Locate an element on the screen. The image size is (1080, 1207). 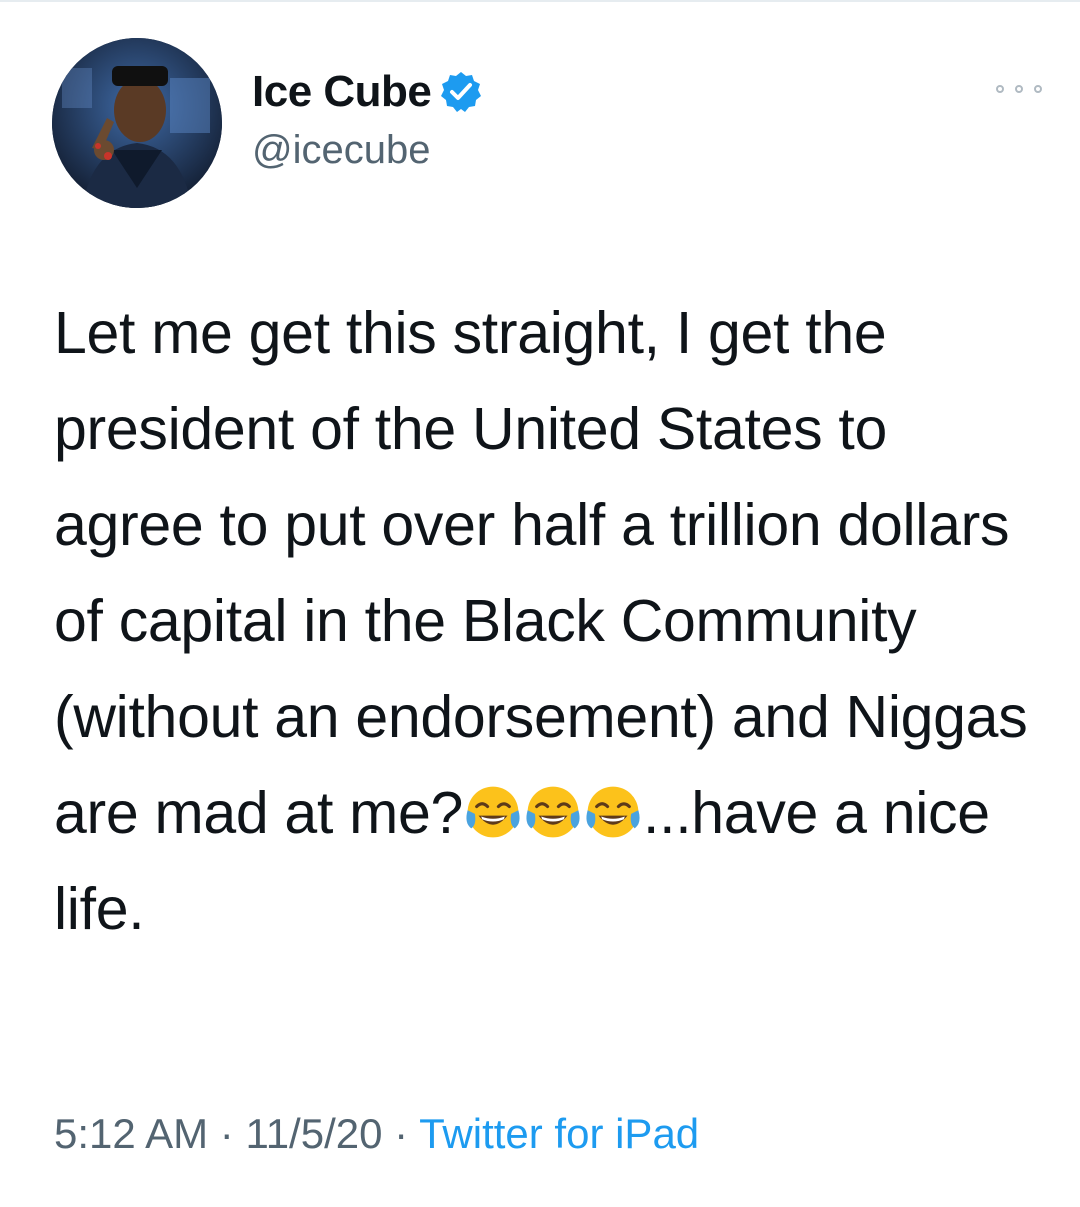
top-divider is located at coordinates (540, 1).